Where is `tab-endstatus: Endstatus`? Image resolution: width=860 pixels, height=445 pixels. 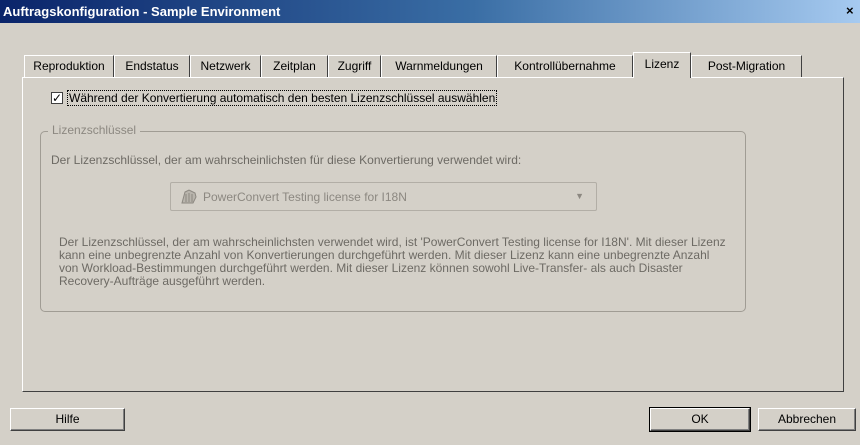
tab-endstatus: Endstatus is located at coordinates (152, 66).